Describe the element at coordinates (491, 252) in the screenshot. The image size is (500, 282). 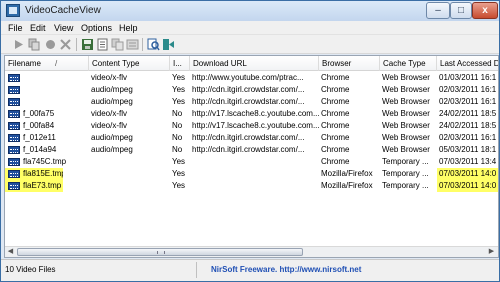
I see `scroll-right-icon: ▶` at that location.